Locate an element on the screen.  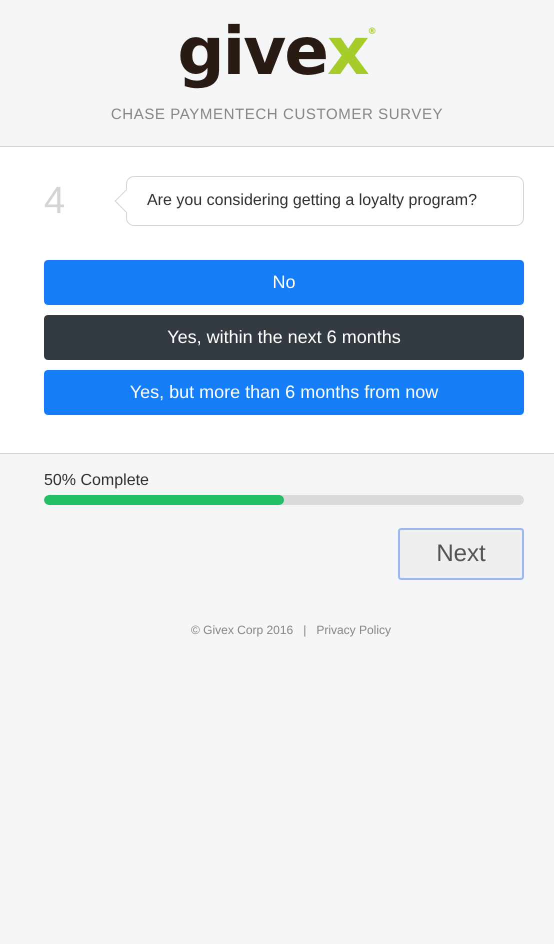
survey-title: CHASE PAYMENTECH CUSTOMER SURVEY is located at coordinates (277, 114).